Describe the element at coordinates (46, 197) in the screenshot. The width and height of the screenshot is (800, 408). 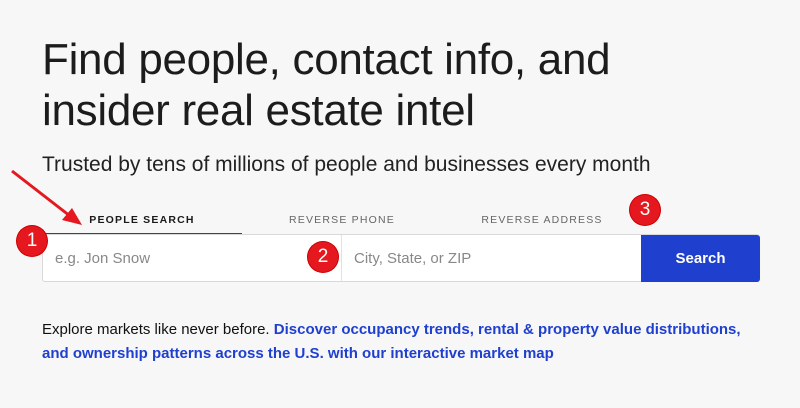
I see `annotation-arrow-icon` at that location.